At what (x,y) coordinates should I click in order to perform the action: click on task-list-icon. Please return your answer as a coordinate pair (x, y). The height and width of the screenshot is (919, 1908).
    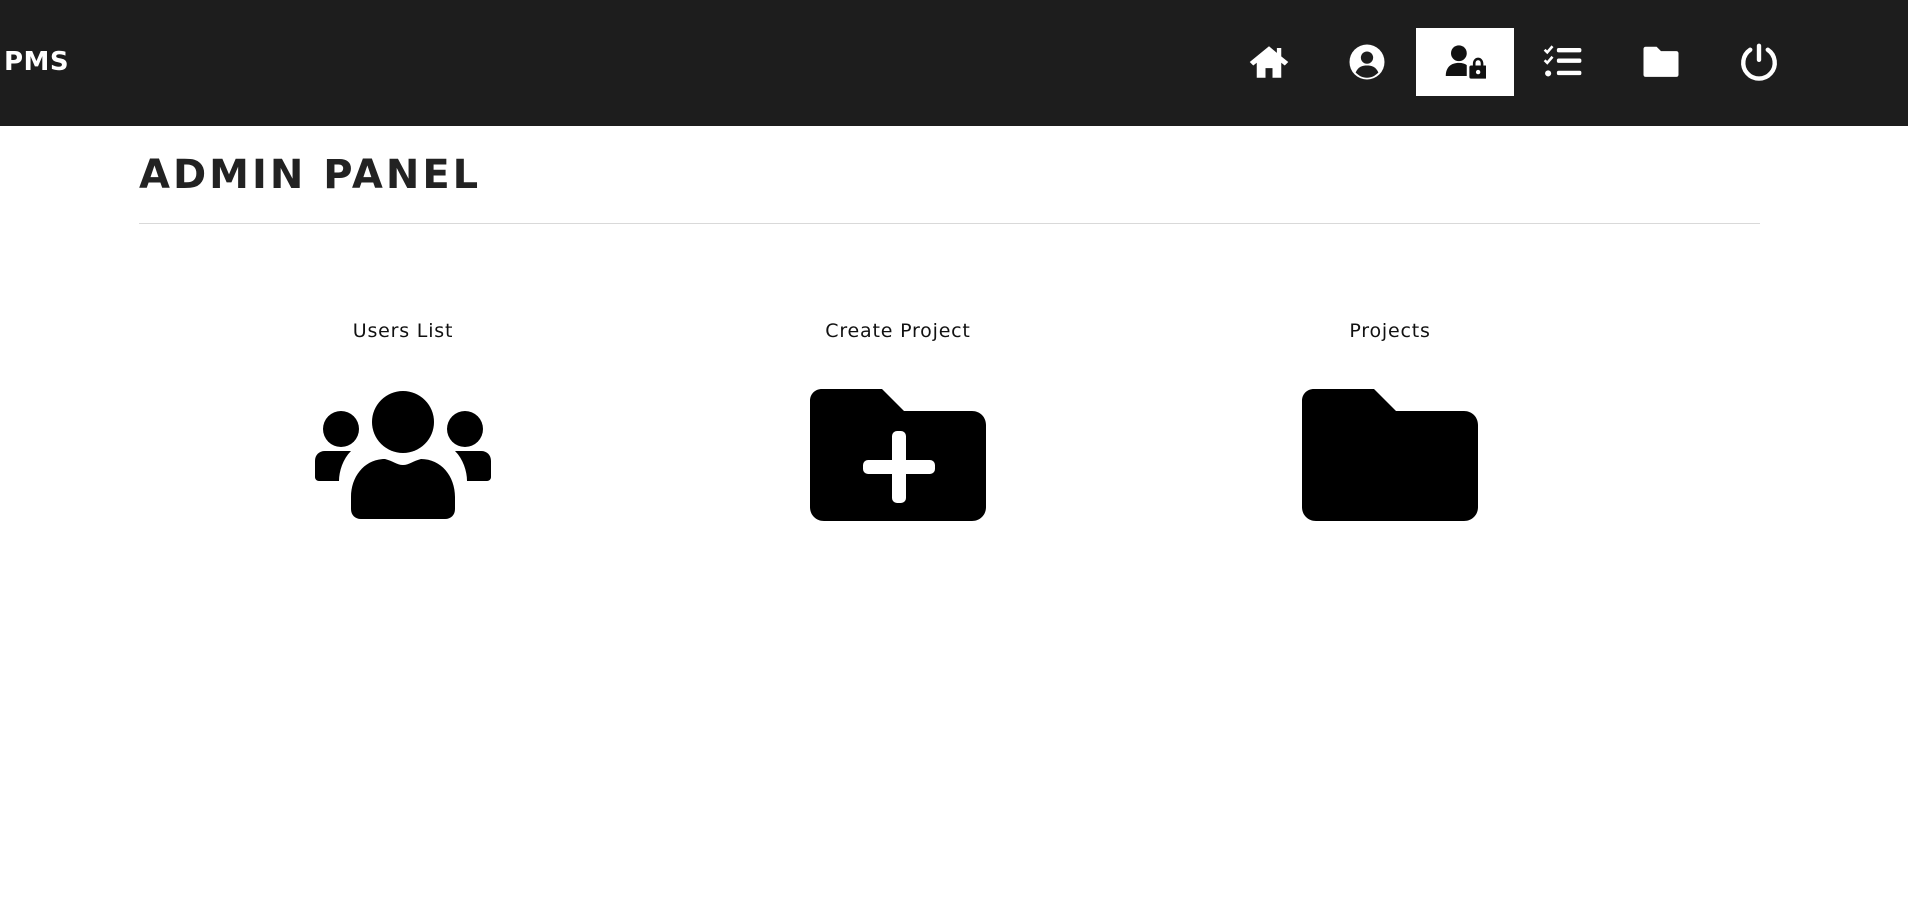
    Looking at the image, I should click on (1562, 61).